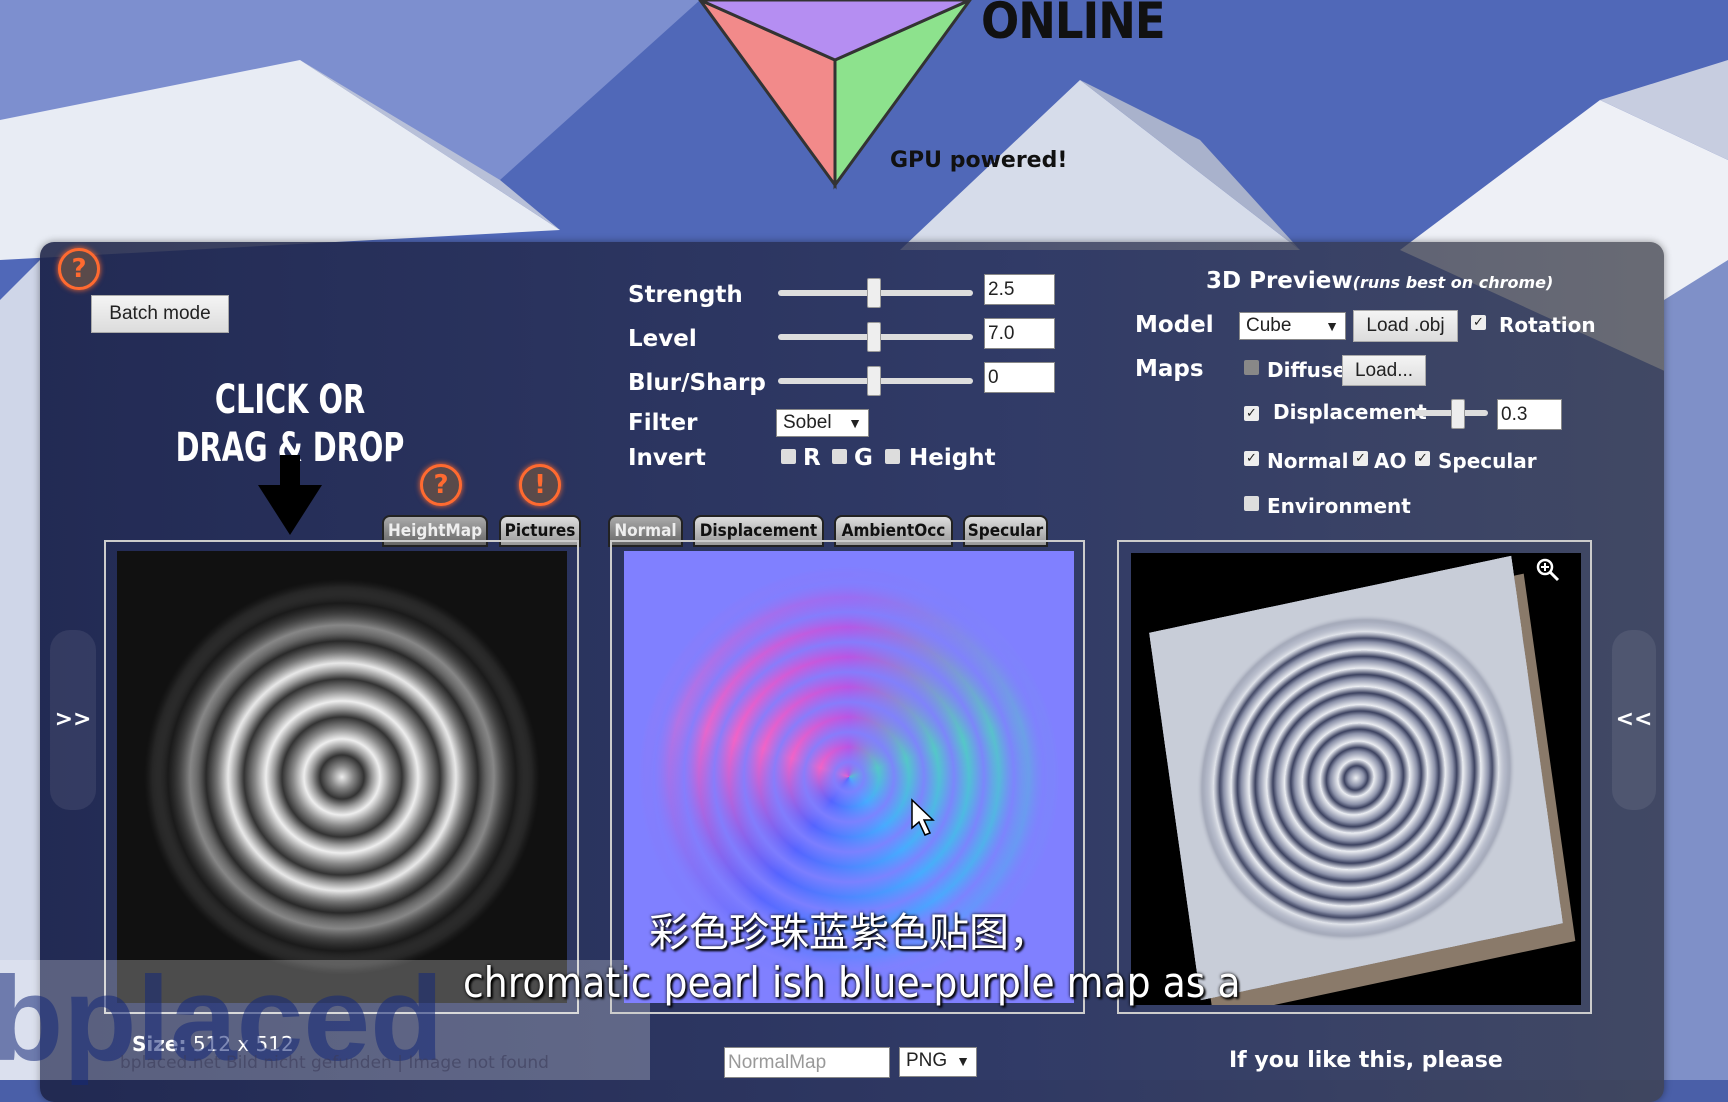 Image resolution: width=1728 pixels, height=1102 pixels. What do you see at coordinates (1174, 325) in the screenshot?
I see `model-label: Model` at bounding box center [1174, 325].